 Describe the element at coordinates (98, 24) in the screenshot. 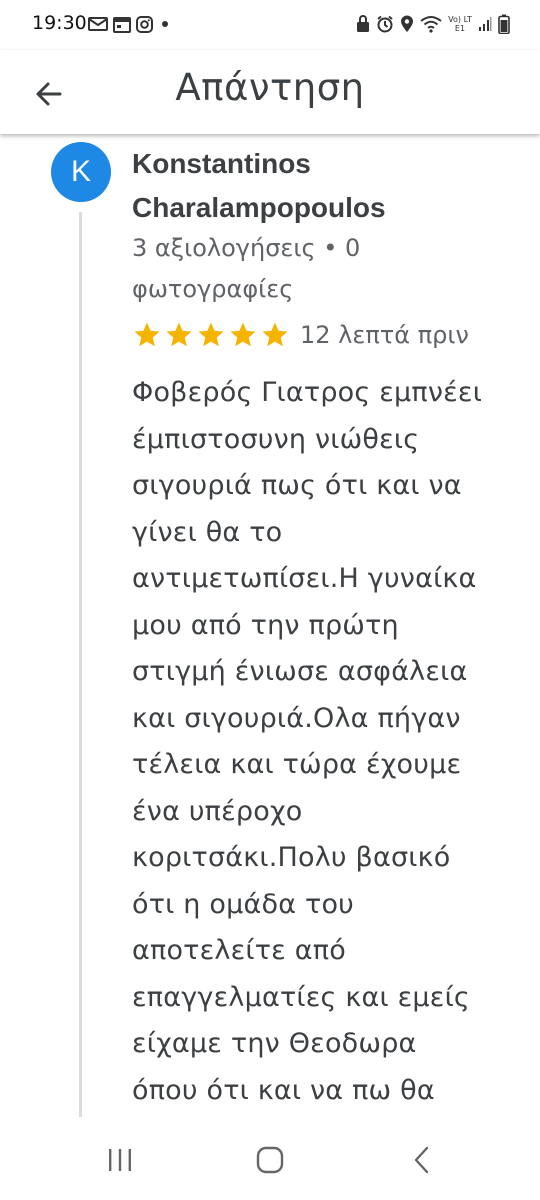

I see `mail-icon` at that location.